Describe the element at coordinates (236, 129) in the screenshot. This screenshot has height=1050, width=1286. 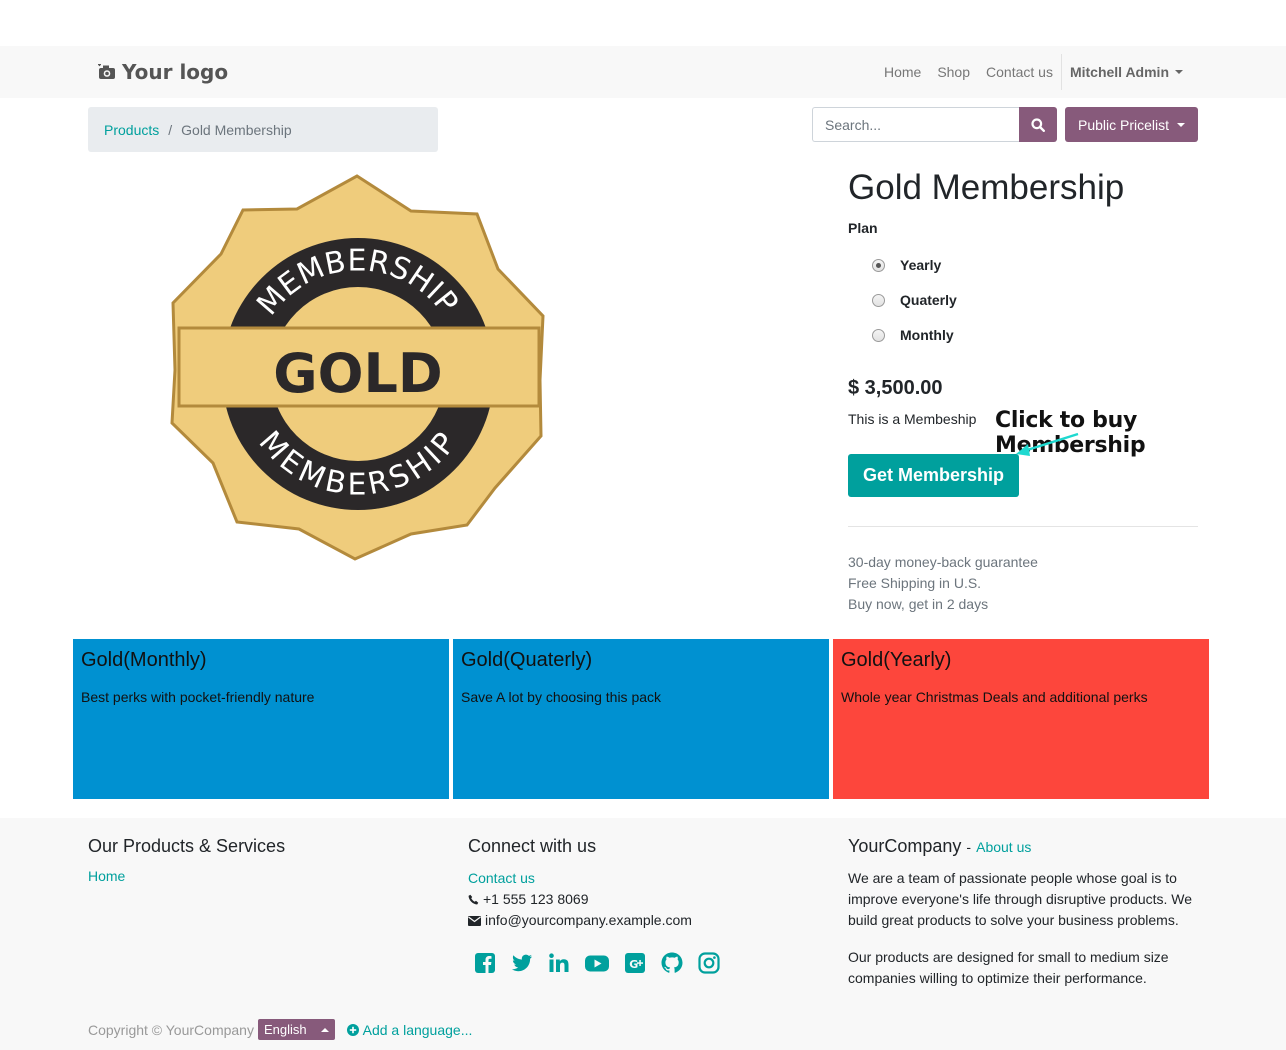
I see `breadcrumb-current: Gold Membership` at that location.